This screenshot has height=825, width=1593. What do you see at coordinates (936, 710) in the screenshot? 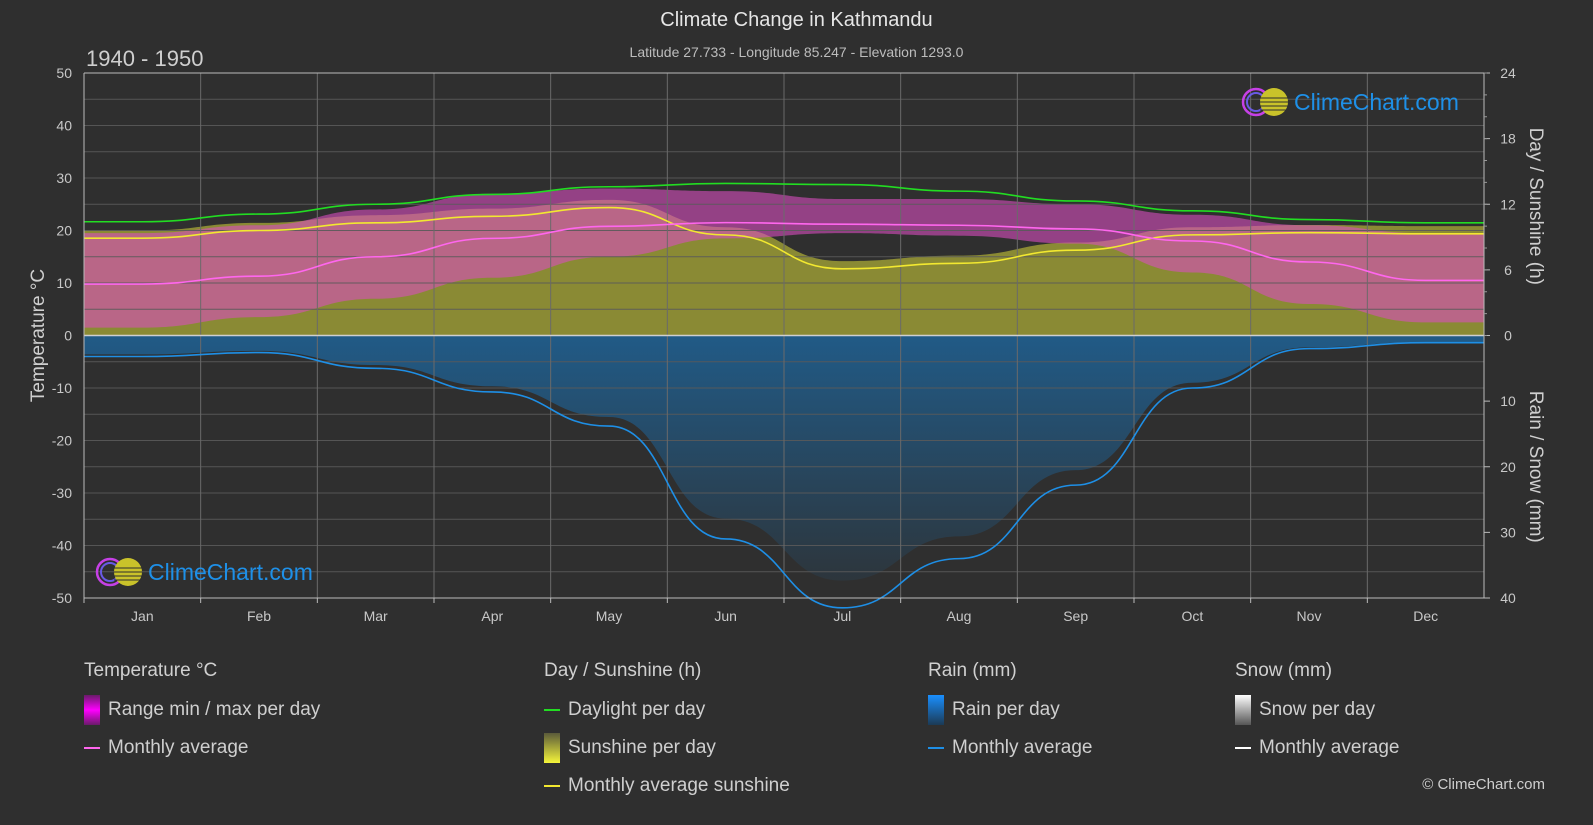
I see `rain-swatch-icon` at bounding box center [936, 710].